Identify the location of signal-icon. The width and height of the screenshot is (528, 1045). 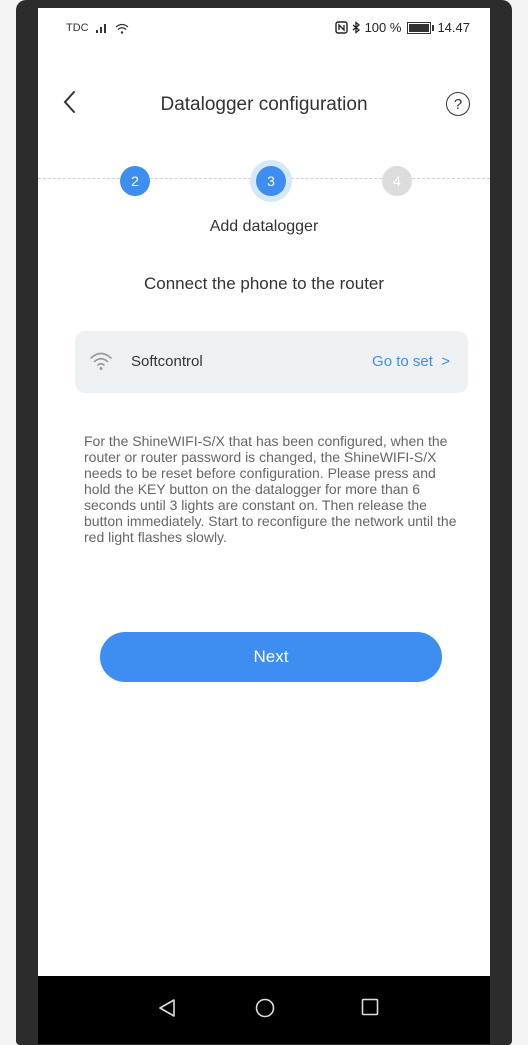
(100, 28).